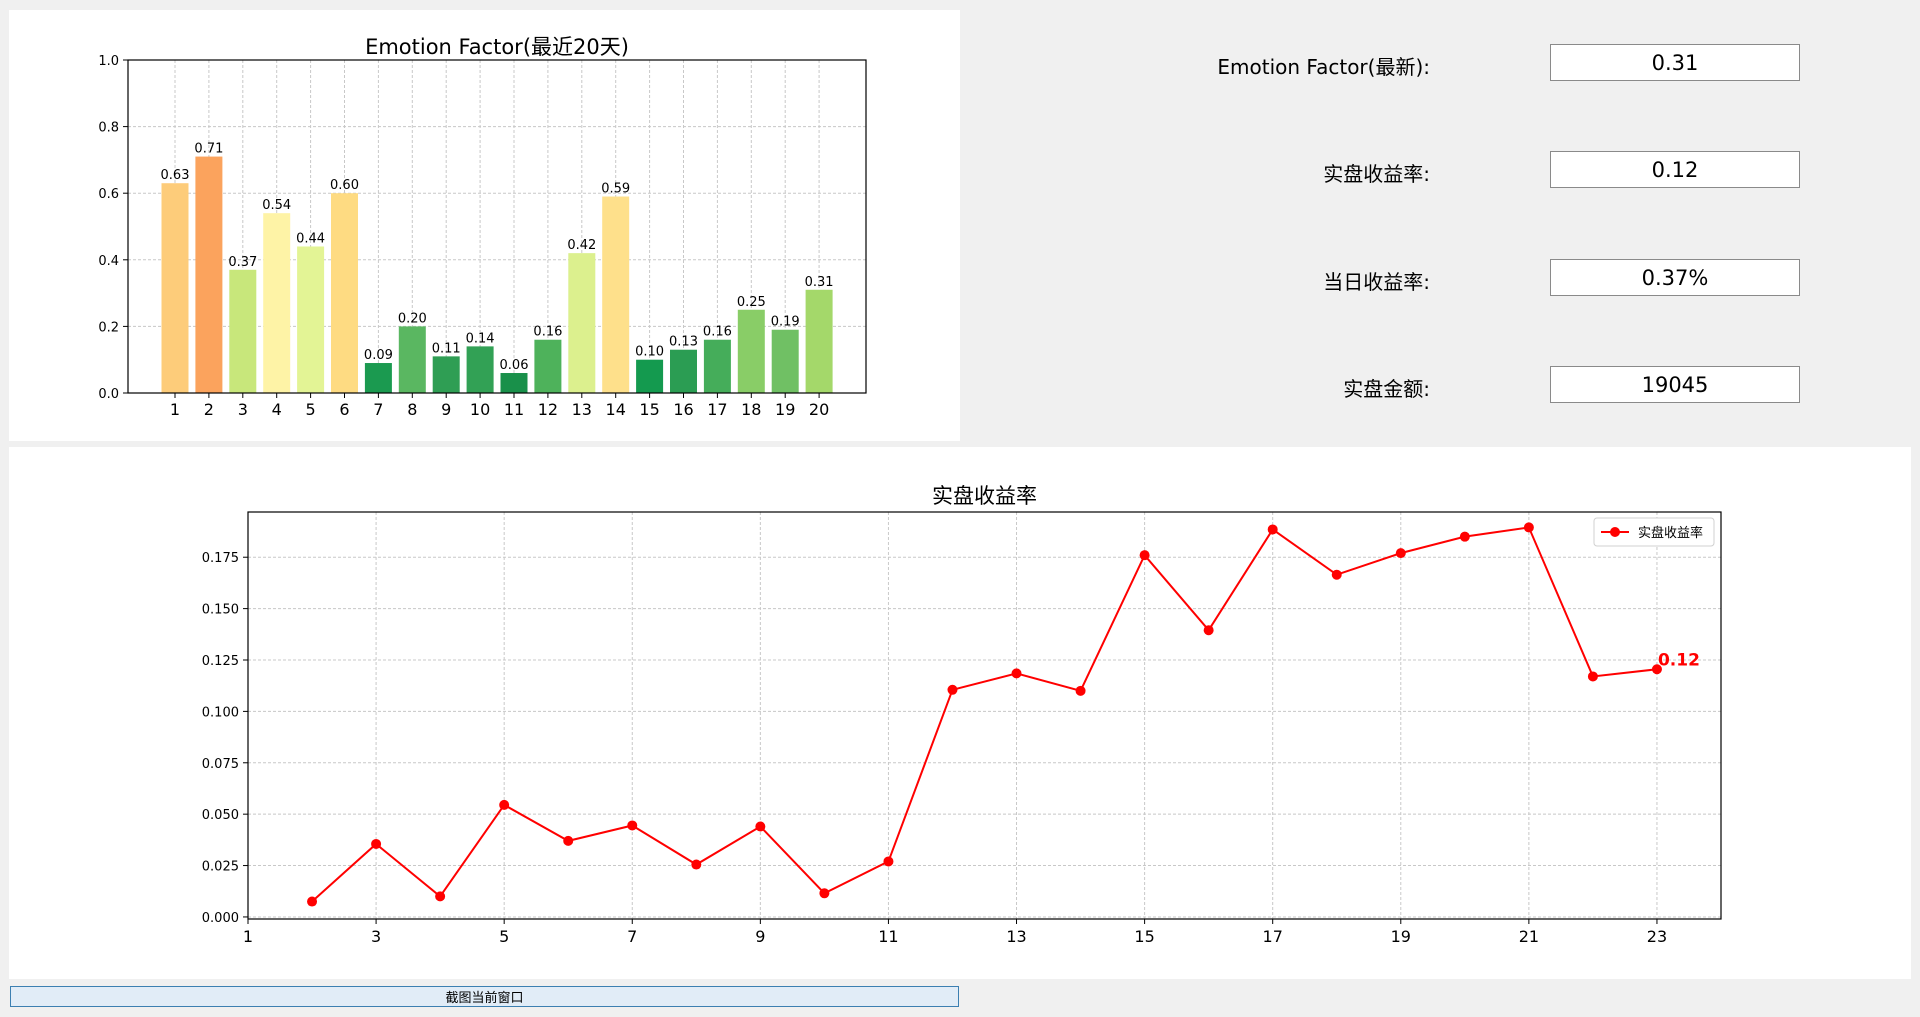 This screenshot has width=1920, height=1017. Describe the element at coordinates (1675, 62) in the screenshot. I see `emotion-factor-latest-field: 0.31` at that location.